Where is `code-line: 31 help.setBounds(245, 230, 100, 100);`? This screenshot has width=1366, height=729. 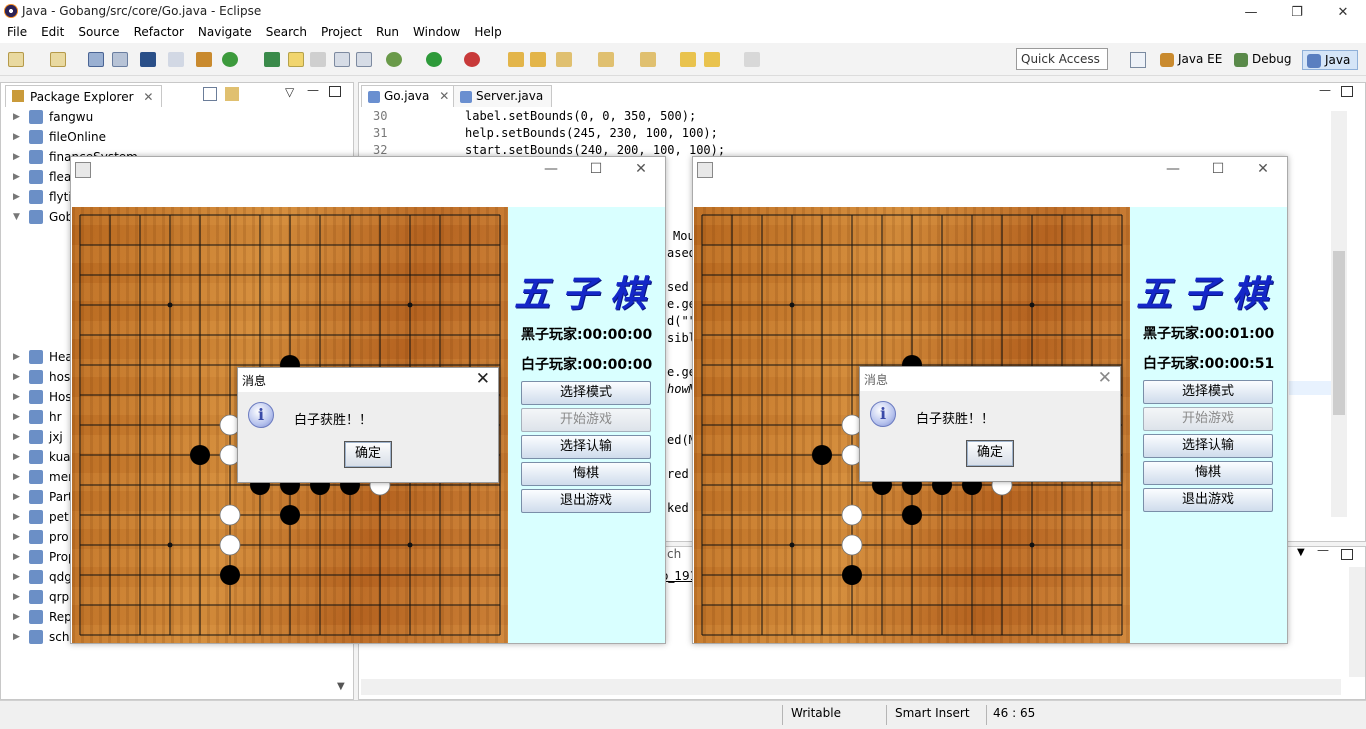
code-line: 31 help.setBounds(245, 230, 100, 100); is located at coordinates (849, 133).